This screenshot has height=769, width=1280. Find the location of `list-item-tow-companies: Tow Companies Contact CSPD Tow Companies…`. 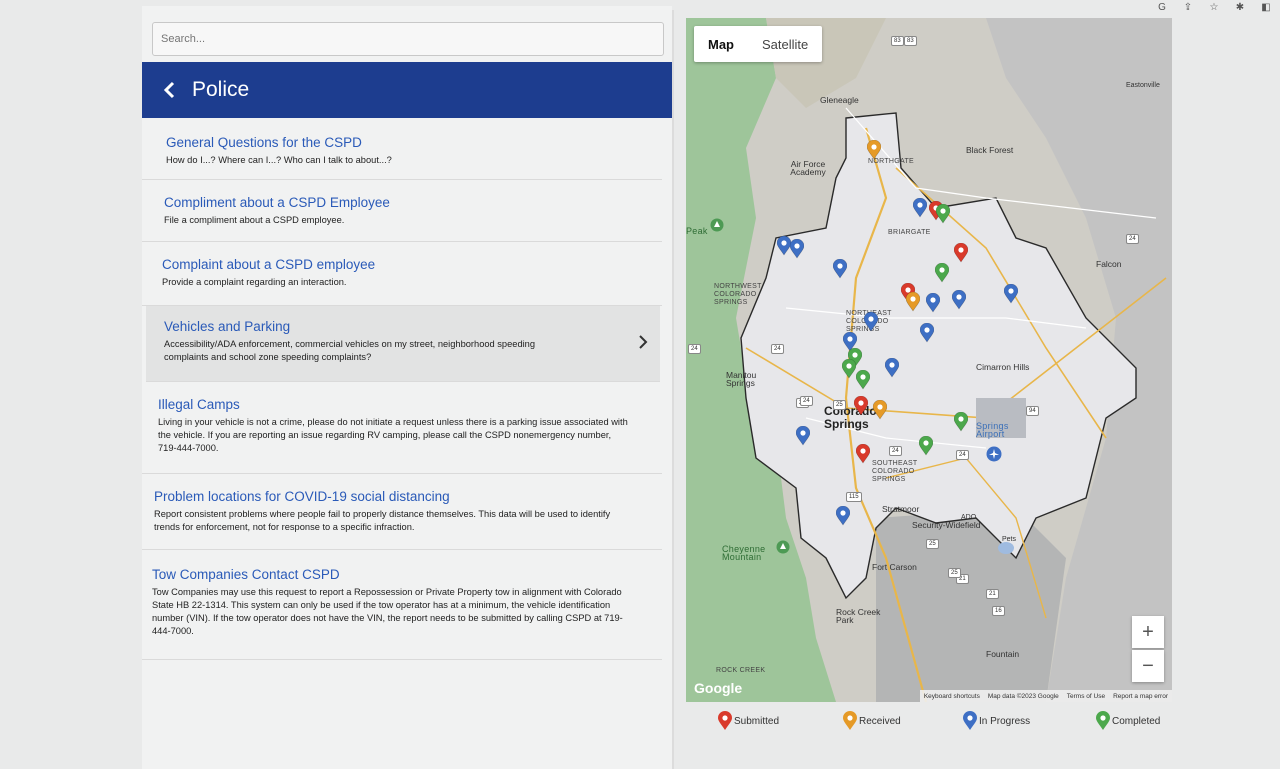

list-item-tow-companies: Tow Companies Contact CSPD Tow Companies… is located at coordinates (402, 605).